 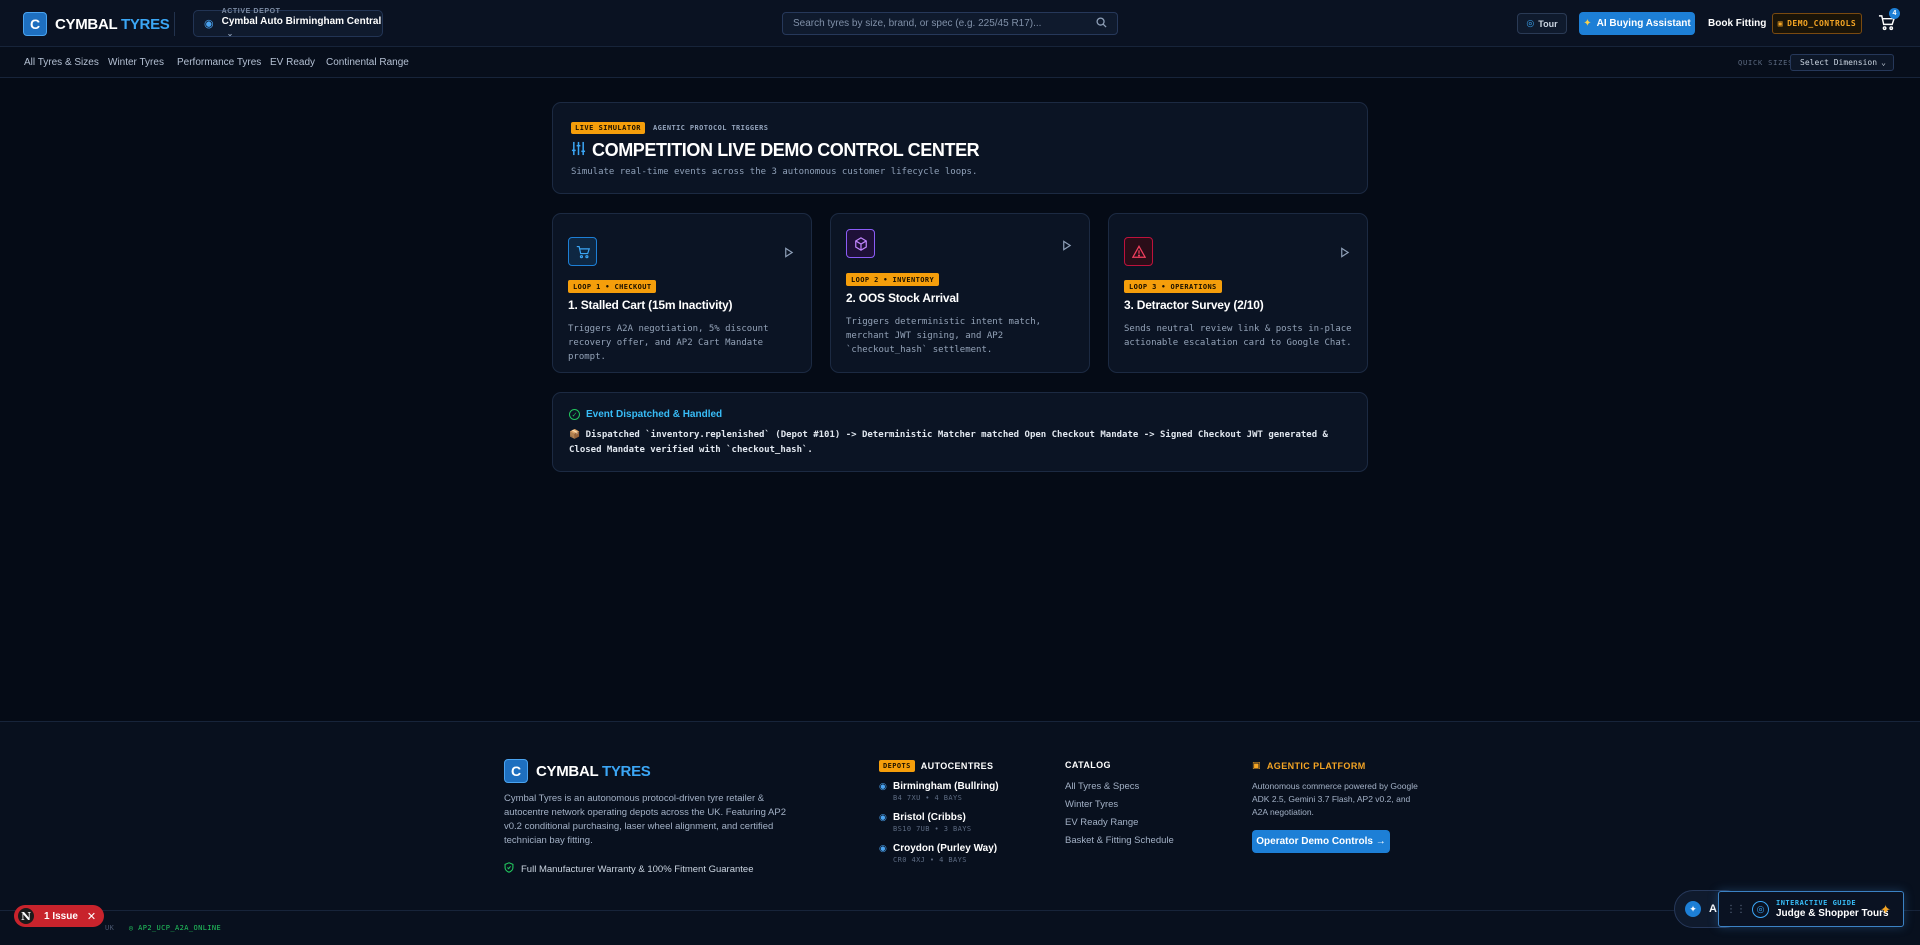 What do you see at coordinates (711, 128) in the screenshot?
I see `protocol-triggers-label: AGENTIC PROTOCOL TRIGGERS` at bounding box center [711, 128].